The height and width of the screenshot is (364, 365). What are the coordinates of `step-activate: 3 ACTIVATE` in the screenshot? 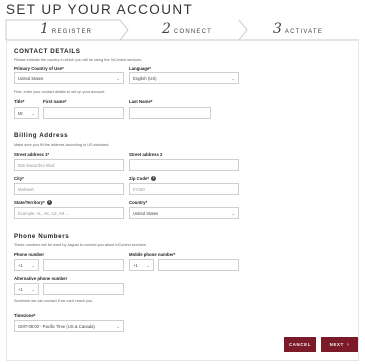 It's located at (298, 29).